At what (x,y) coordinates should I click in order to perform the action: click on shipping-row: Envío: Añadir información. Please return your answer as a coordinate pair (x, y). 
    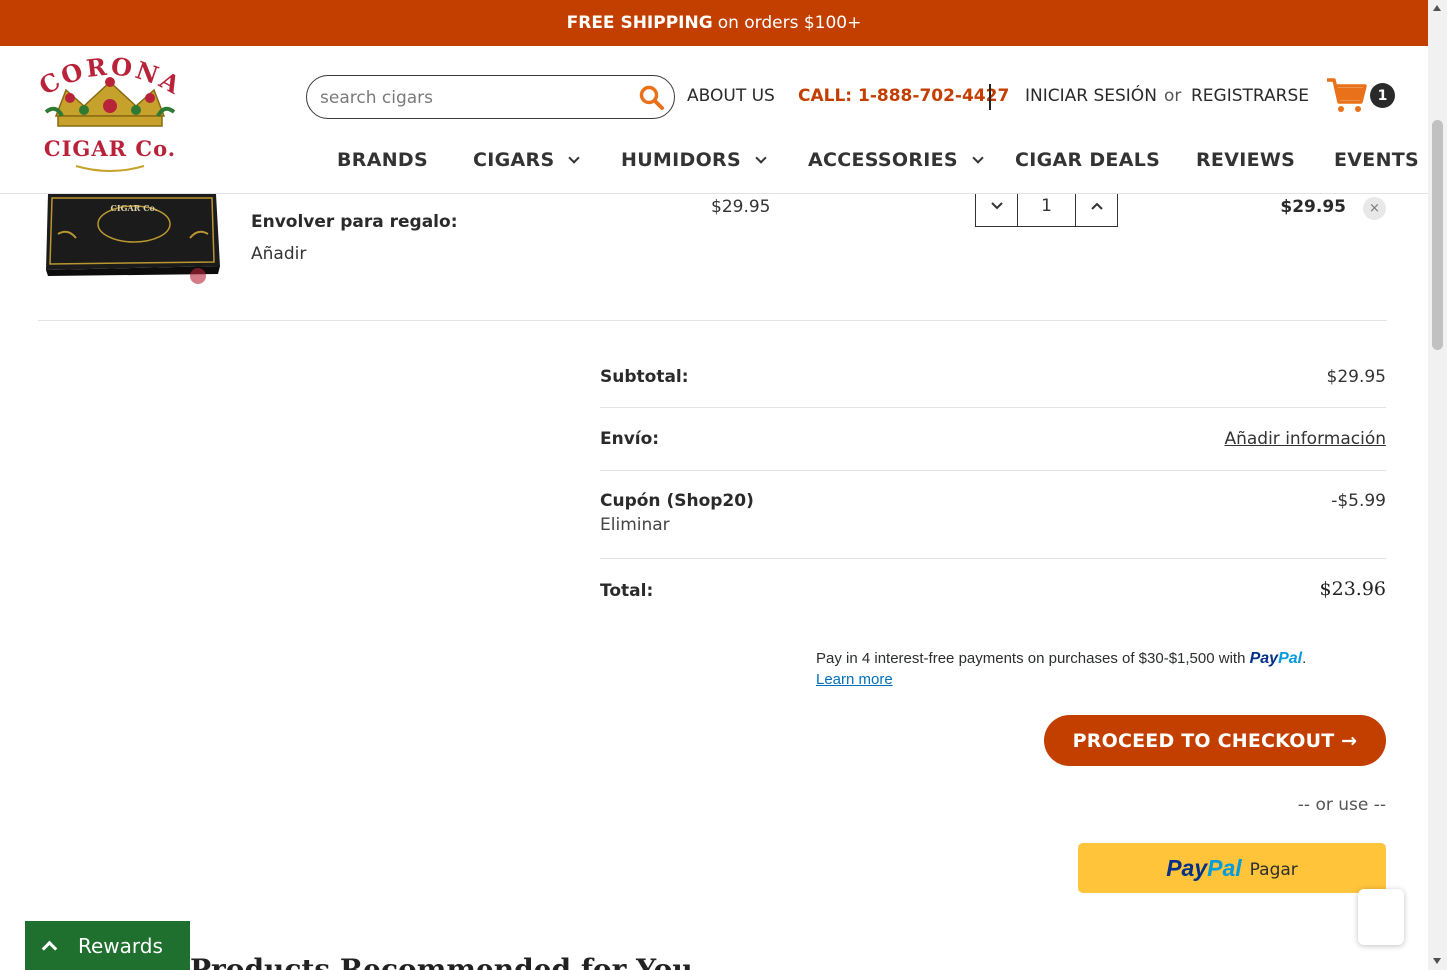
    Looking at the image, I should click on (993, 439).